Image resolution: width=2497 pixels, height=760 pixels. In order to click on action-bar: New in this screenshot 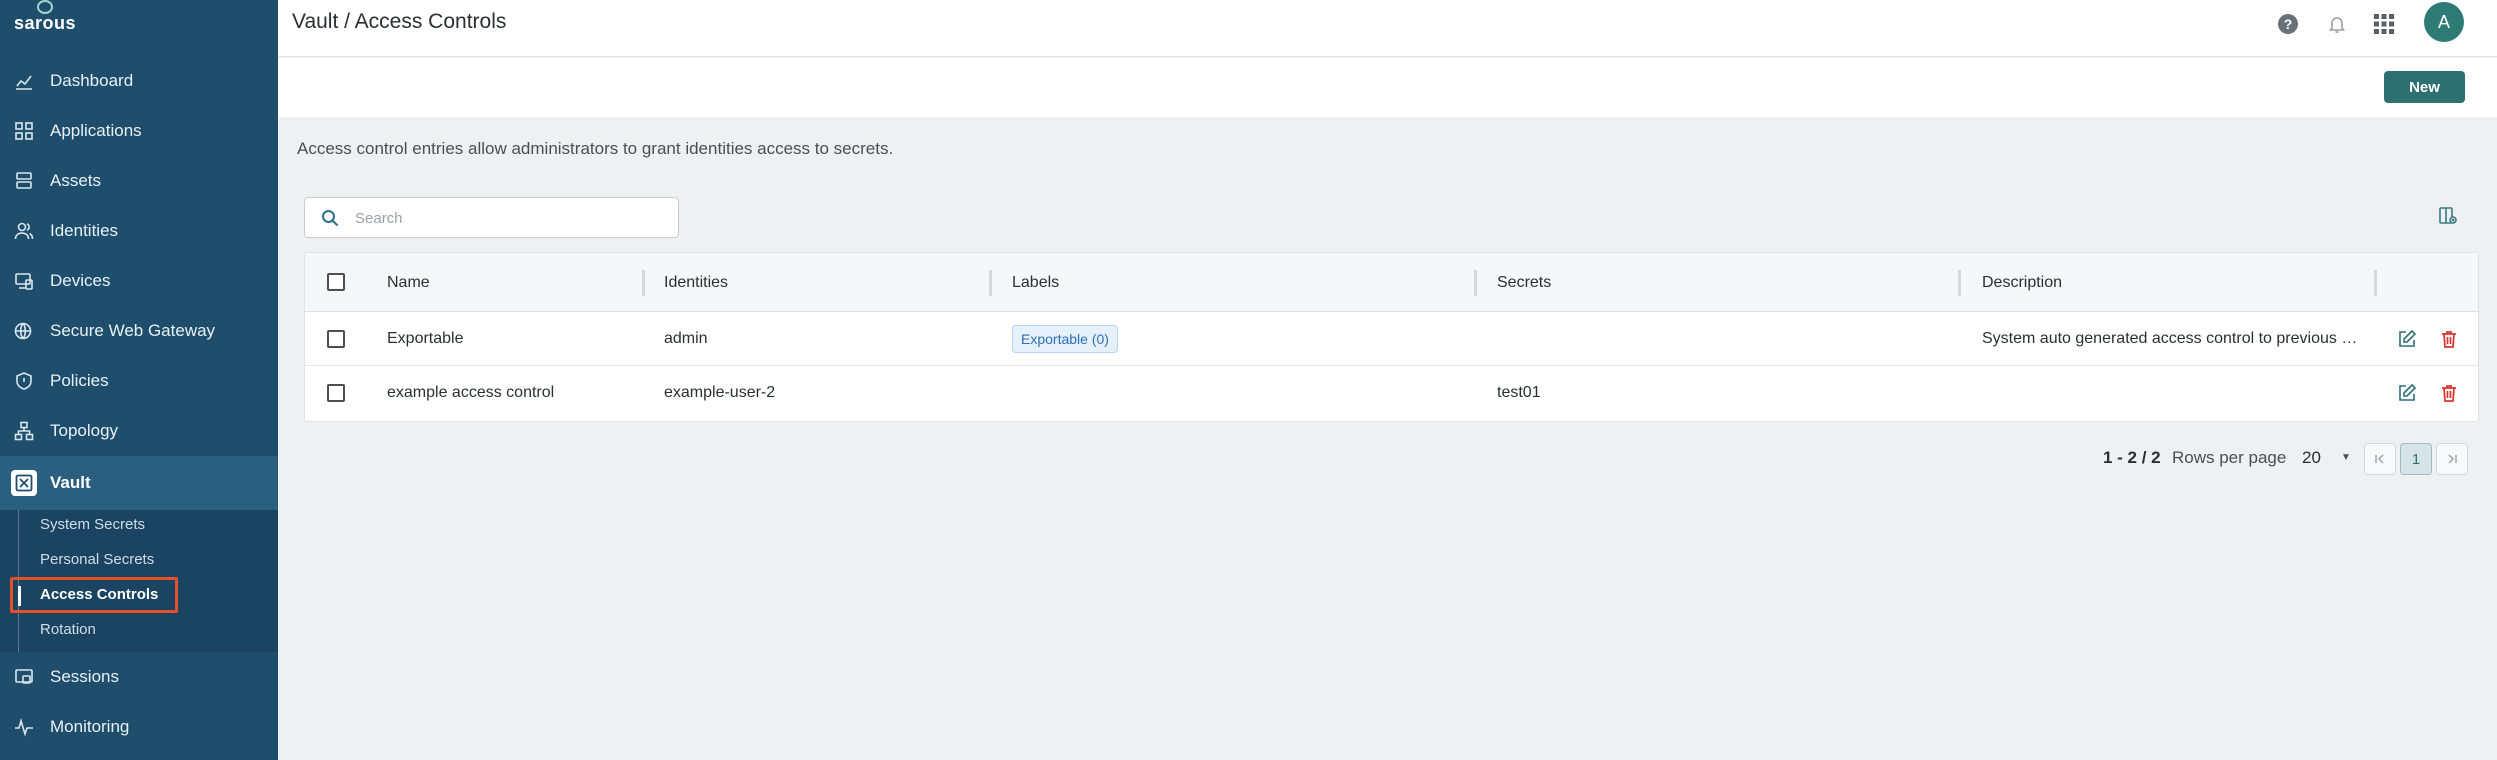, I will do `click(1387, 87)`.